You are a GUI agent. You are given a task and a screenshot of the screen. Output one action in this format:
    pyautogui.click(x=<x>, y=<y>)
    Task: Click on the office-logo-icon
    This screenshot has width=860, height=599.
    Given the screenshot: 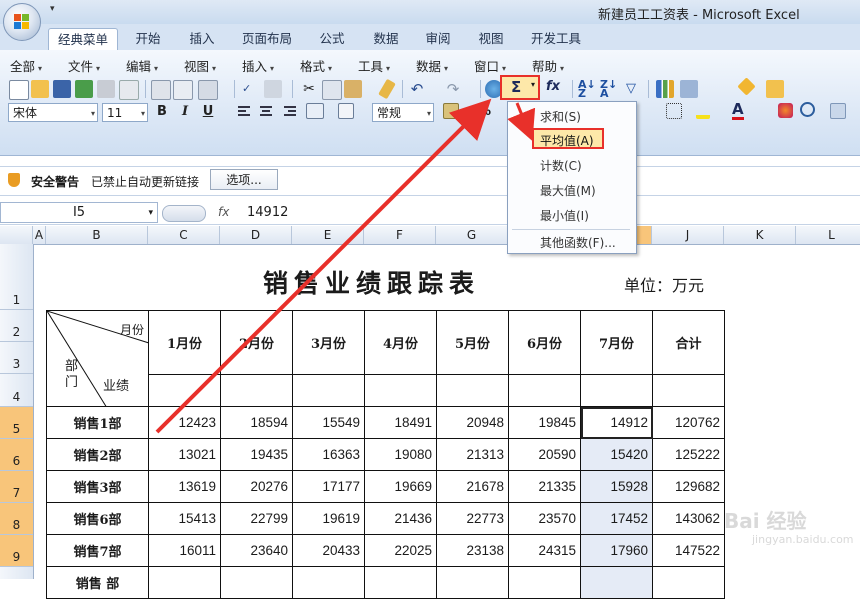 What is the action you would take?
    pyautogui.click(x=22, y=22)
    